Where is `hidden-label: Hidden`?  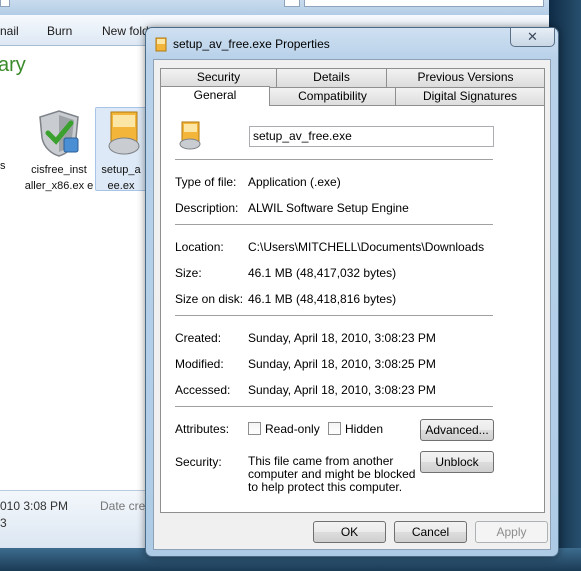
hidden-label: Hidden is located at coordinates (364, 429).